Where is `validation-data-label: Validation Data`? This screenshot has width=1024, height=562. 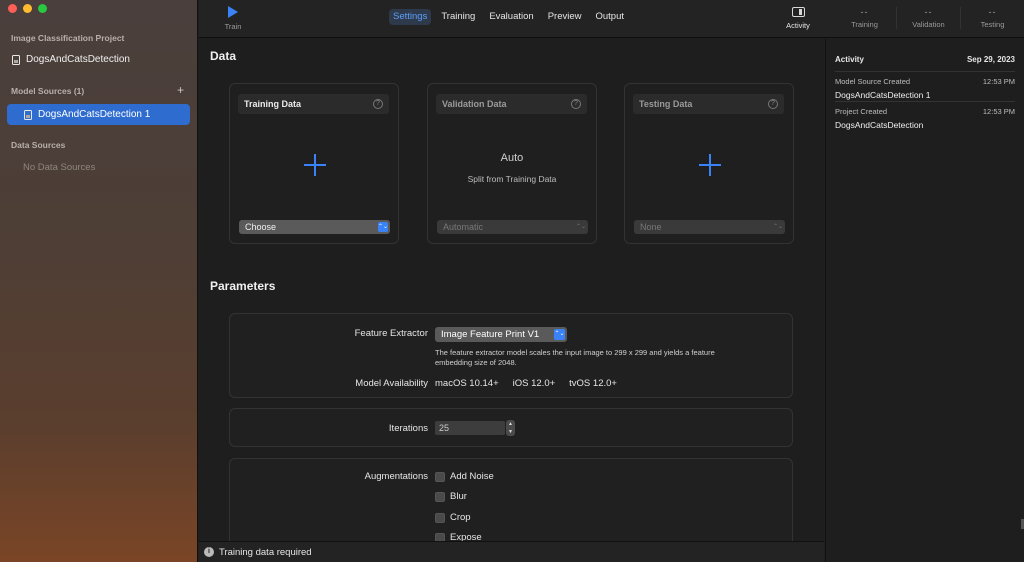
validation-data-label: Validation Data is located at coordinates (474, 104).